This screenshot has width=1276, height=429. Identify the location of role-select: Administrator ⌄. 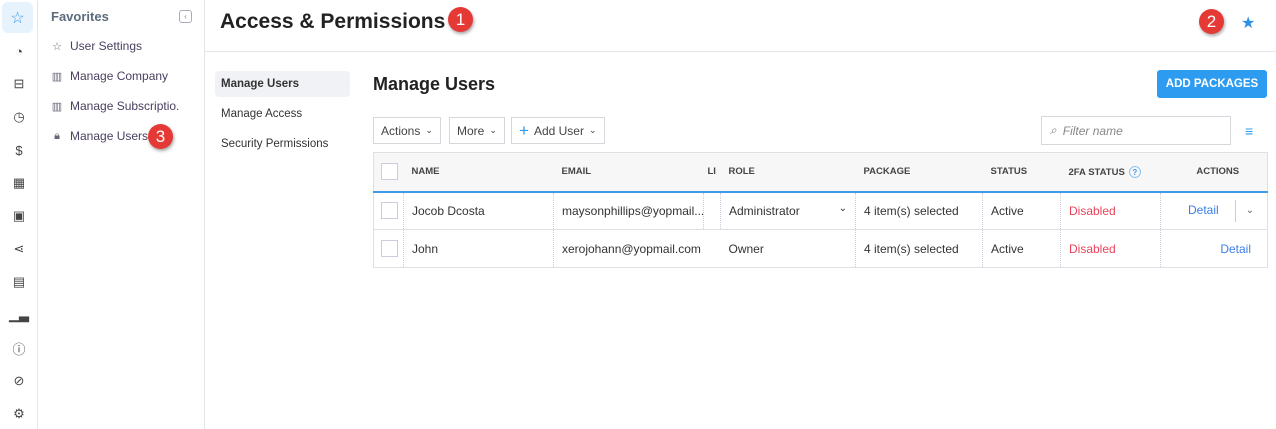
(788, 210).